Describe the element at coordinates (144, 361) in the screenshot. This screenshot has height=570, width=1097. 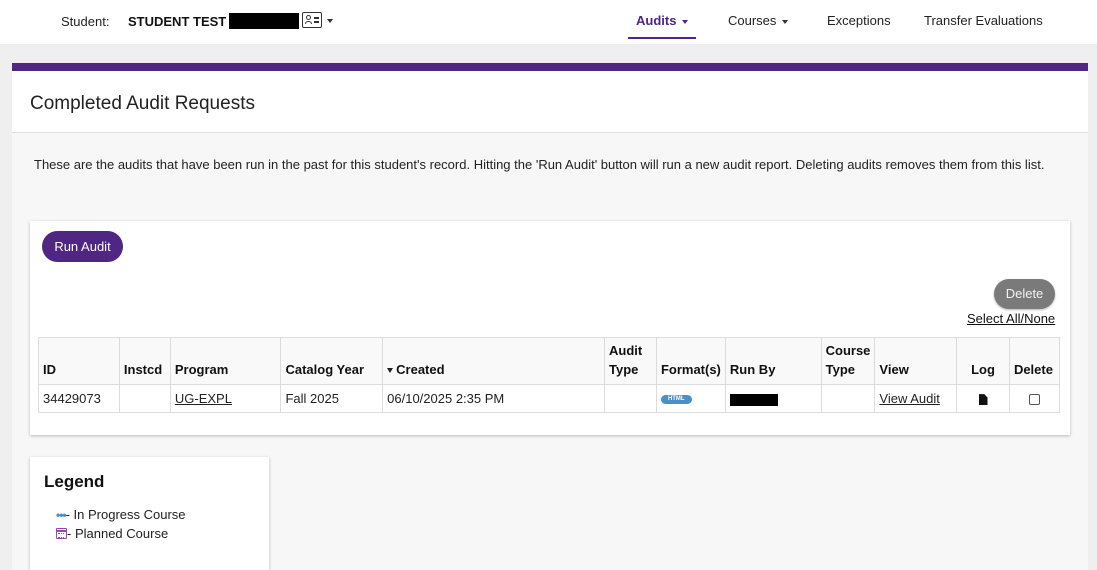
I see `col-instcd: Instcd` at that location.